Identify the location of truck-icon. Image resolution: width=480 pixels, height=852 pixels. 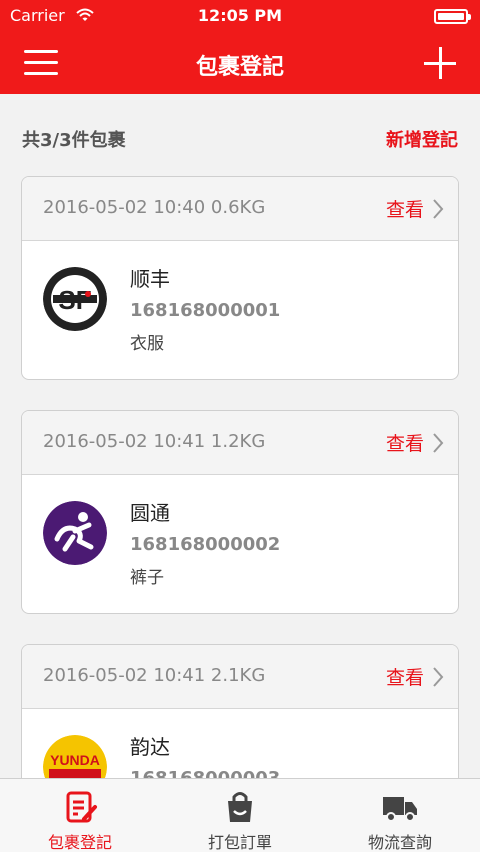
(400, 809).